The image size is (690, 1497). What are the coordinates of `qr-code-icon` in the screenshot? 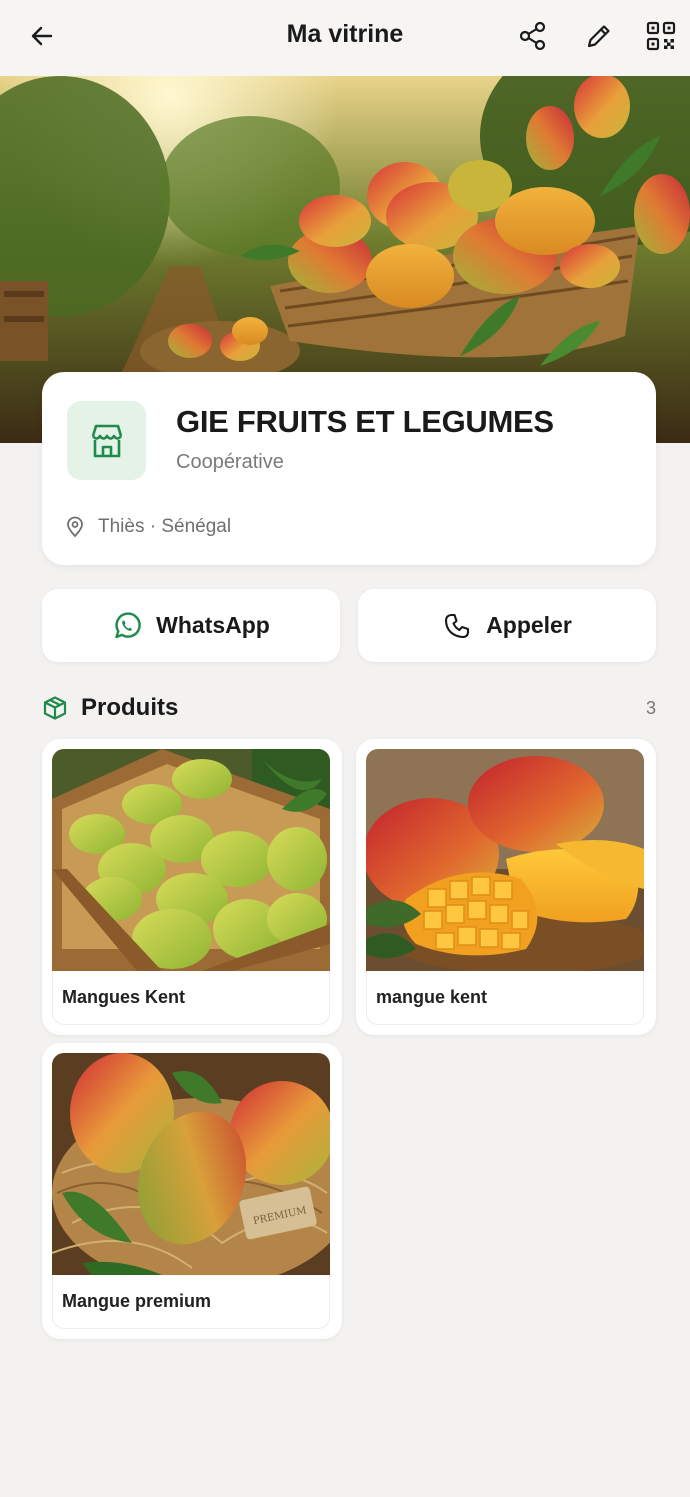 It's located at (661, 36).